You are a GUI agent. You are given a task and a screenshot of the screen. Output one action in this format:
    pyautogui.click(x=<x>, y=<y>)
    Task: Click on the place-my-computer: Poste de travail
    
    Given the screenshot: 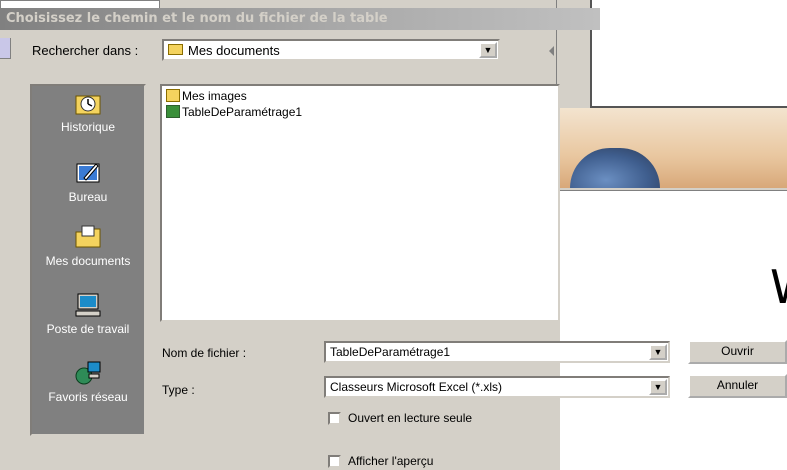 What is the action you would take?
    pyautogui.click(x=88, y=314)
    